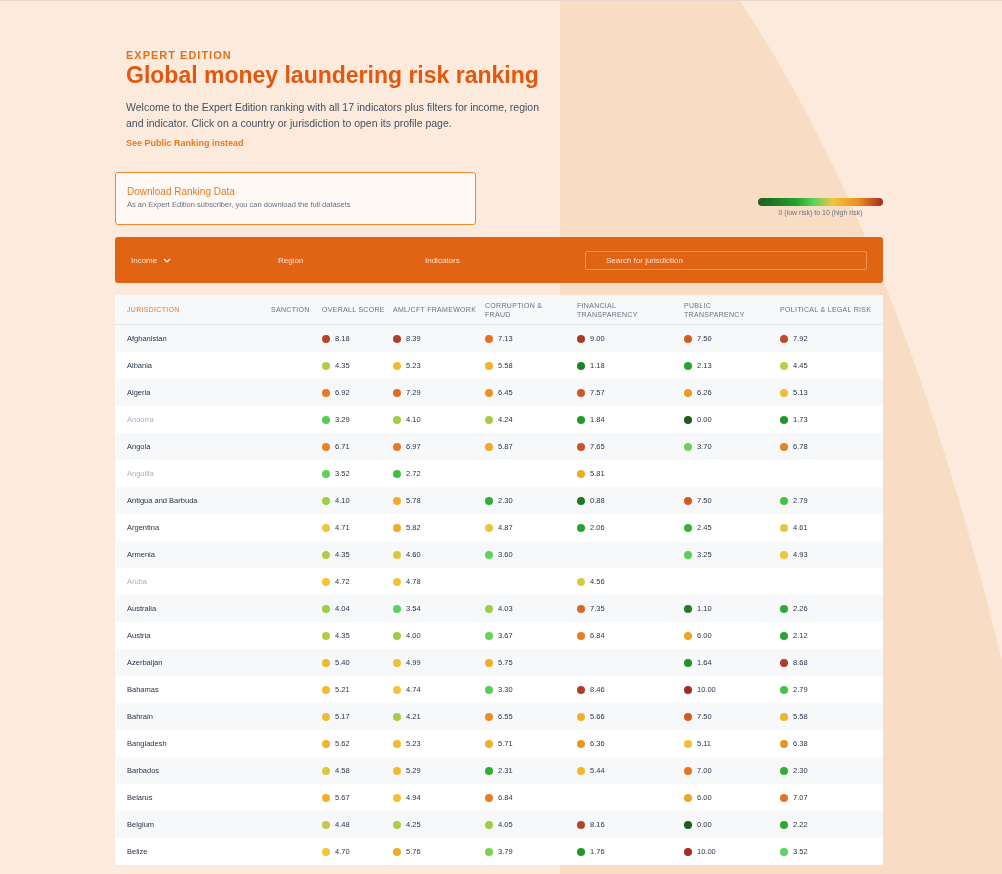 The height and width of the screenshot is (874, 1002). I want to click on intro-text: Welcome to the Expert Edition ranking with all 17 indicators plus filters for income, region and indicator. Click on a country or jurisdiction to open its profile page., so click(333, 115).